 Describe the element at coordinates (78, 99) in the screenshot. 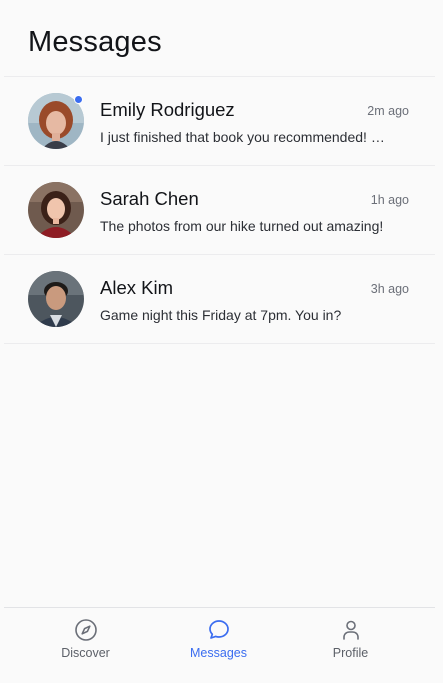

I see `unread-indicator` at that location.